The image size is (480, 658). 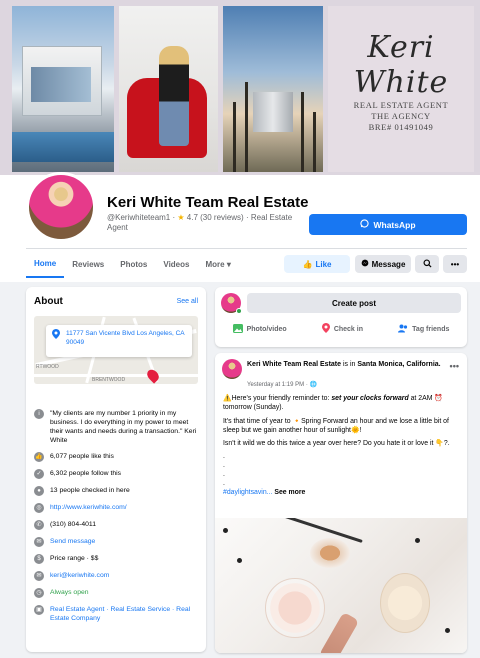 I want to click on people-icon, so click(x=403, y=329).